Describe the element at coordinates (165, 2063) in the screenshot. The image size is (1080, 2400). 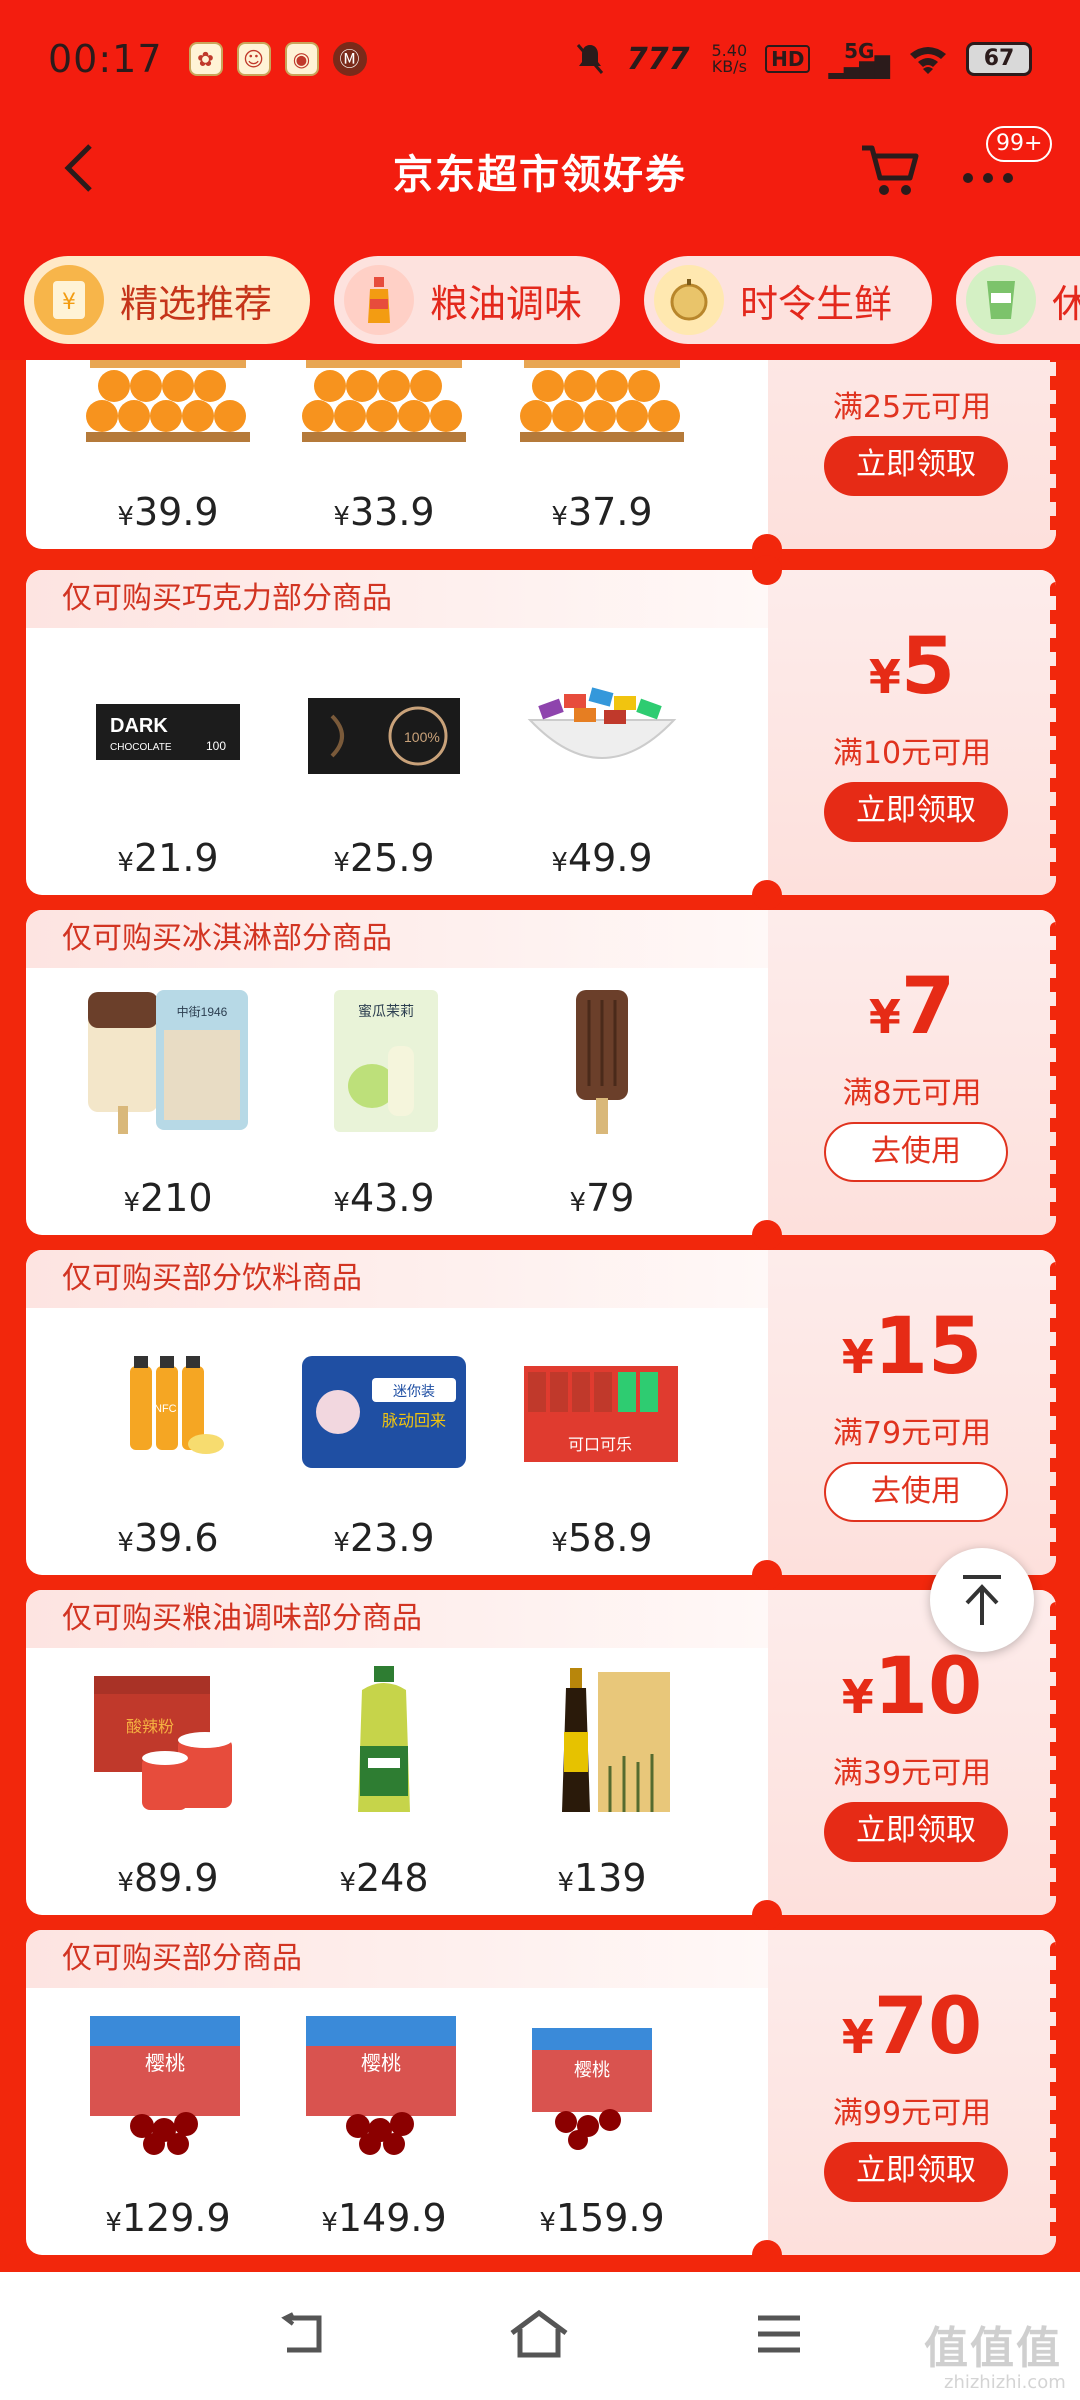
I see `svg-text: 樱桃` at that location.